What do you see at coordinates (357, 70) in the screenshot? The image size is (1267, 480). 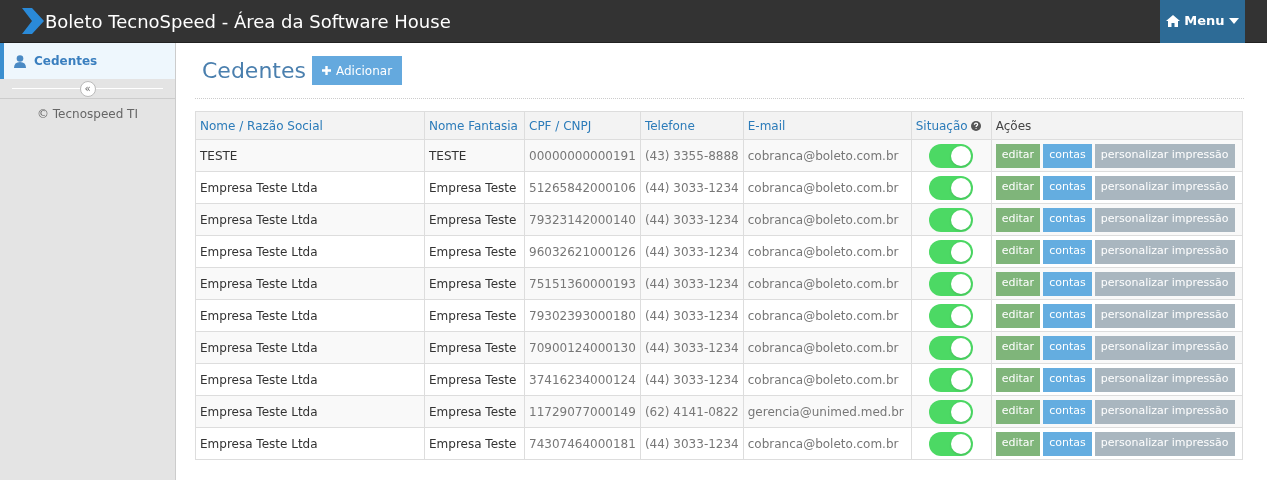 I see `add-button: Adicionar` at bounding box center [357, 70].